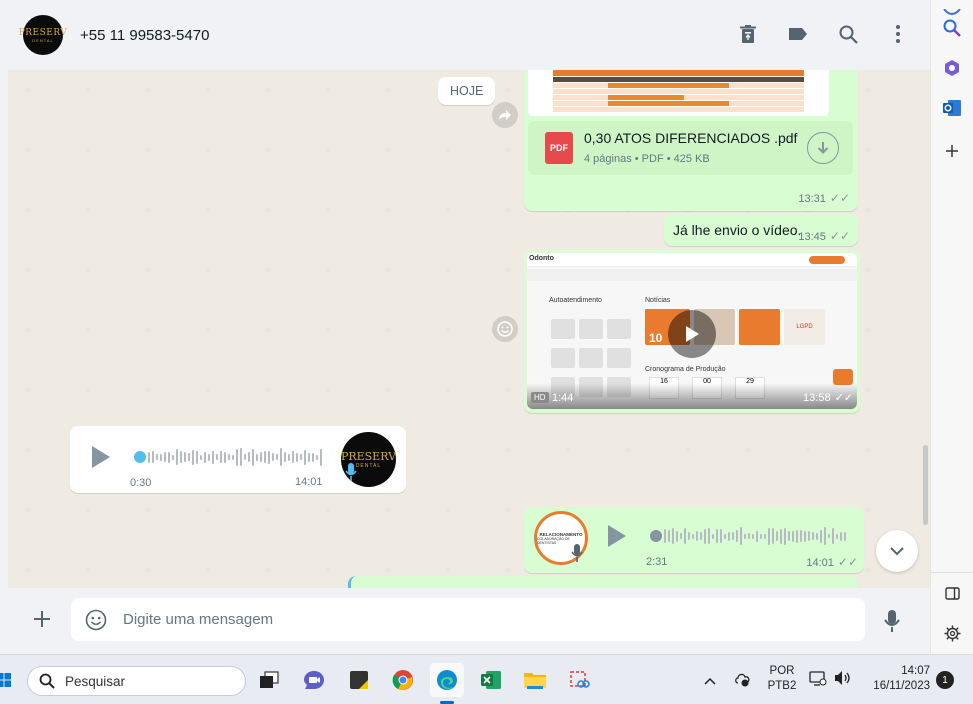 This screenshot has height=704, width=973. Describe the element at coordinates (467, 91) in the screenshot. I see `date-separator: HOJE` at that location.